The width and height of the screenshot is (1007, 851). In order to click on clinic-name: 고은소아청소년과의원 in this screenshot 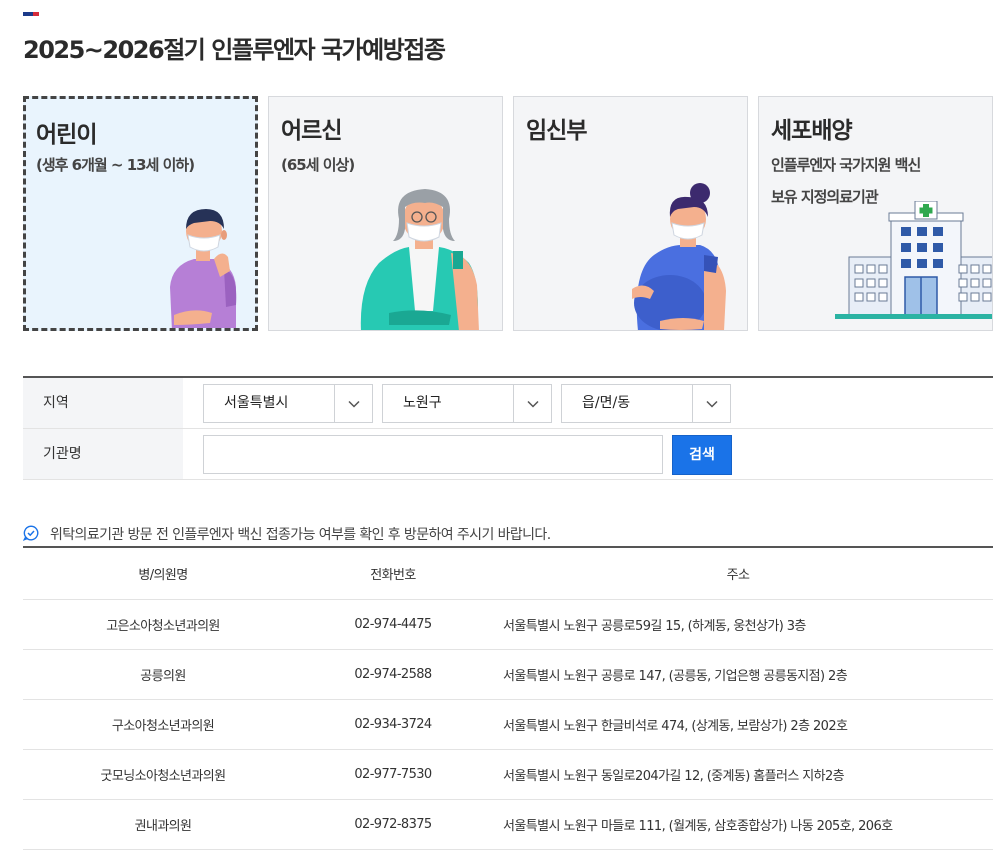, I will do `click(163, 626)`.